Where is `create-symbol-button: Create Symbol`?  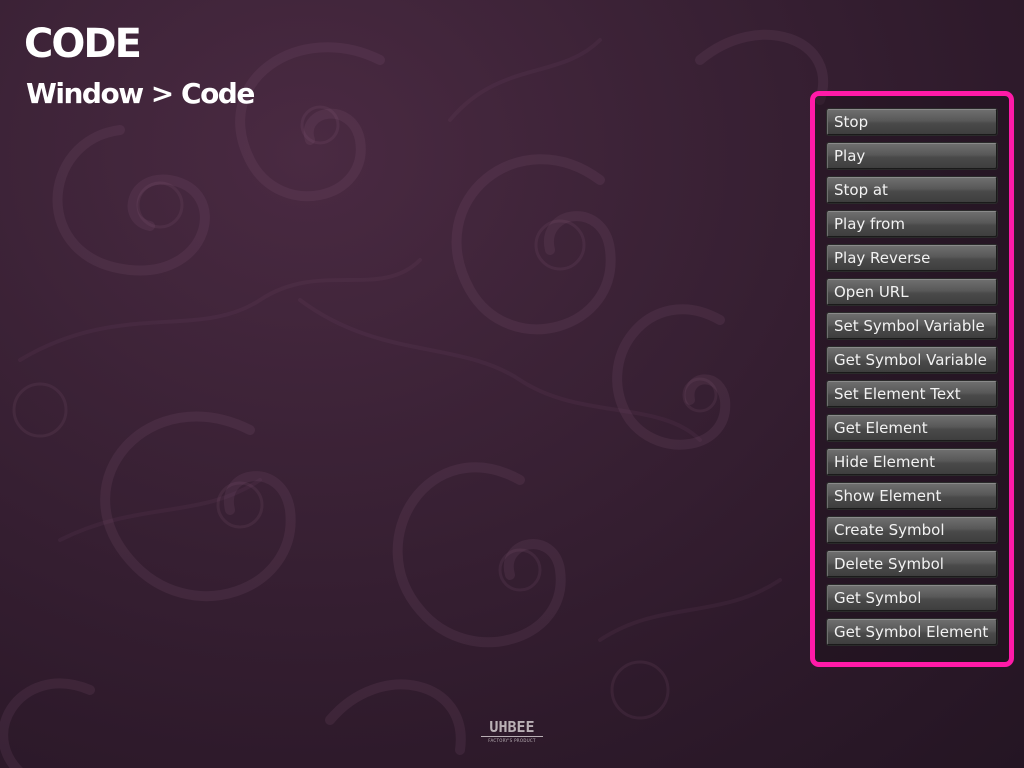
create-symbol-button: Create Symbol is located at coordinates (912, 530).